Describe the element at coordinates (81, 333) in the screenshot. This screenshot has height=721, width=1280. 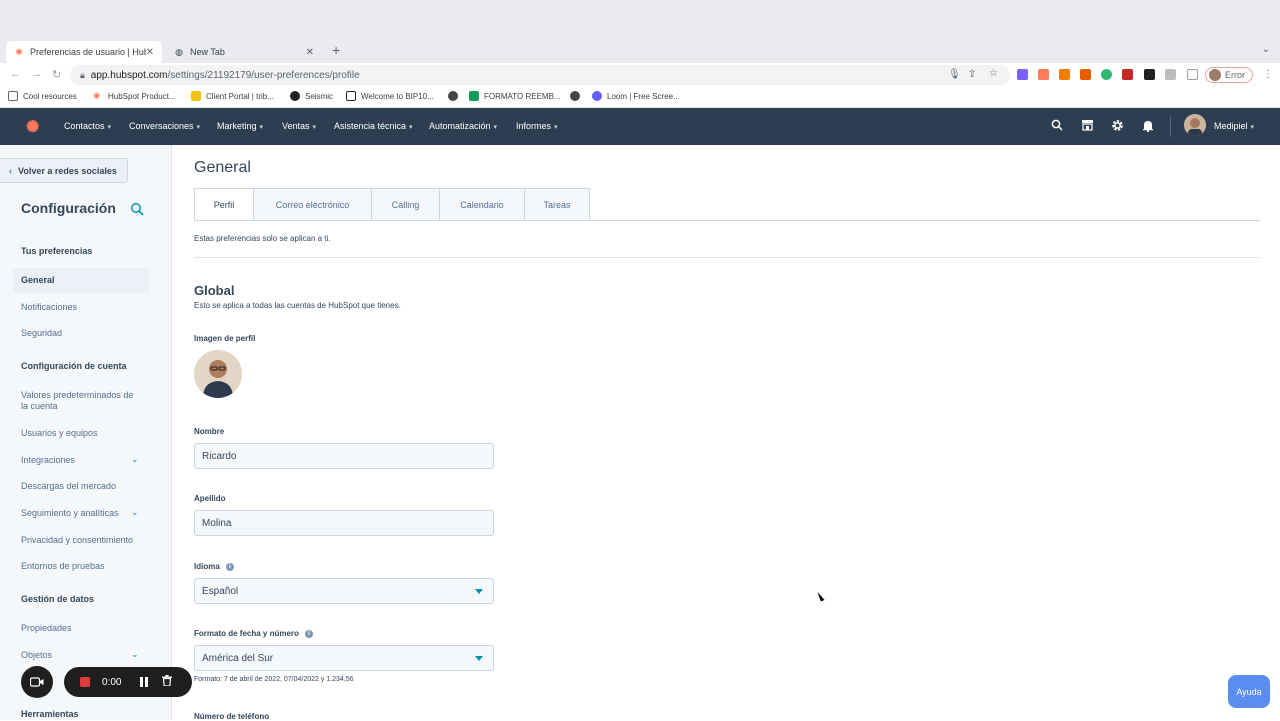
I see `sidebar-item-security: Seguridad` at that location.